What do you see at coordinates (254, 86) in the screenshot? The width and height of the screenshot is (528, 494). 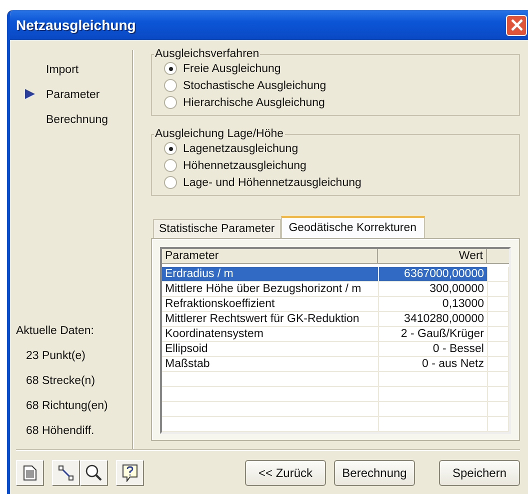 I see `radio-label: Stochastische Ausgleichung` at bounding box center [254, 86].